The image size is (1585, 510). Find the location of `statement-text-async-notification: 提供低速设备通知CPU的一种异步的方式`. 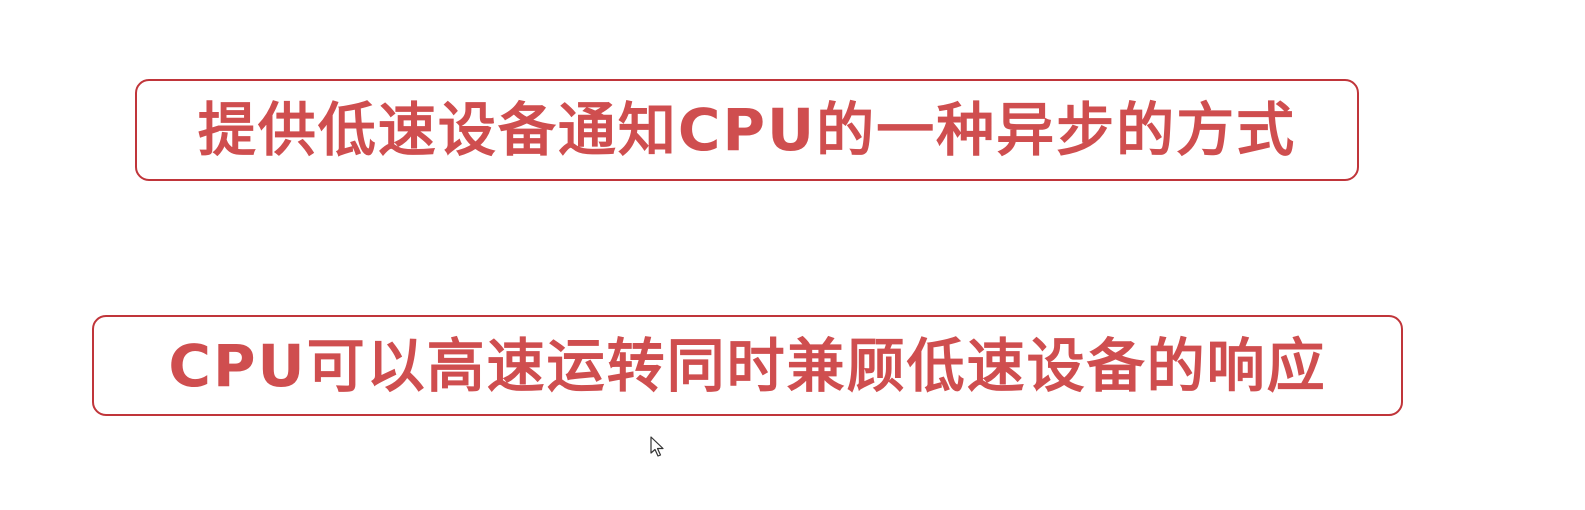

statement-text-async-notification: 提供低速设备通知CPU的一种异步的方式 is located at coordinates (747, 130).